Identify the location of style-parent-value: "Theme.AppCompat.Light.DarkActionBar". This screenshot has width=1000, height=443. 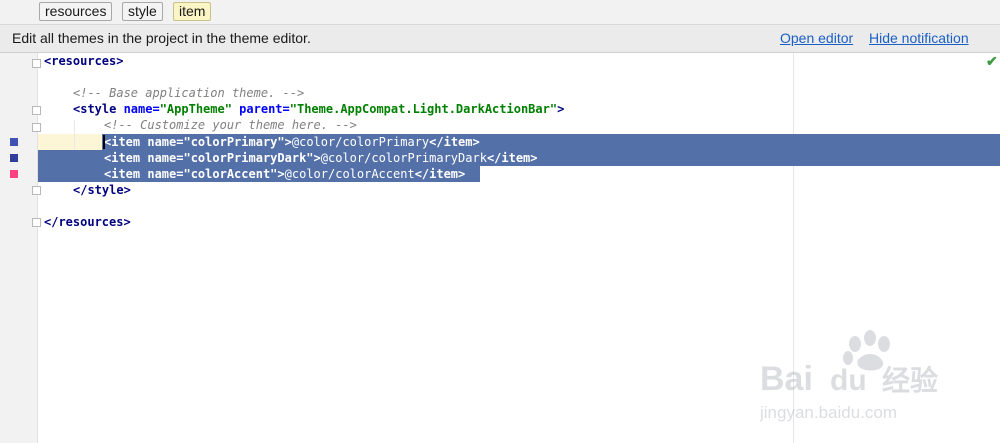
(423, 109).